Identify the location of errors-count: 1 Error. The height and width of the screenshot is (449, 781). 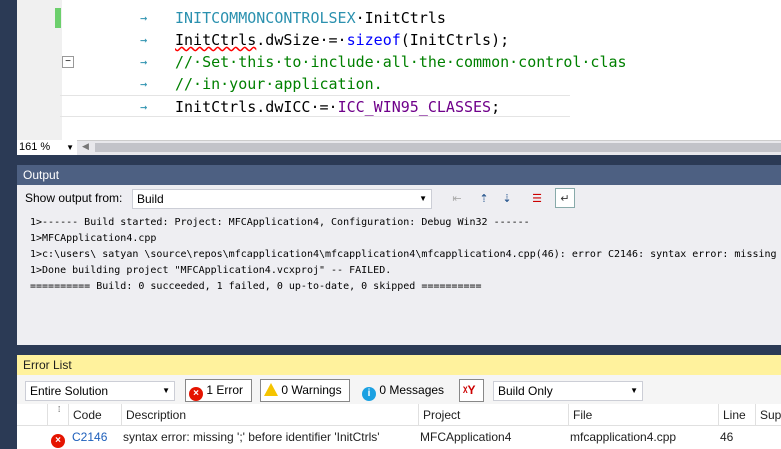
(225, 390).